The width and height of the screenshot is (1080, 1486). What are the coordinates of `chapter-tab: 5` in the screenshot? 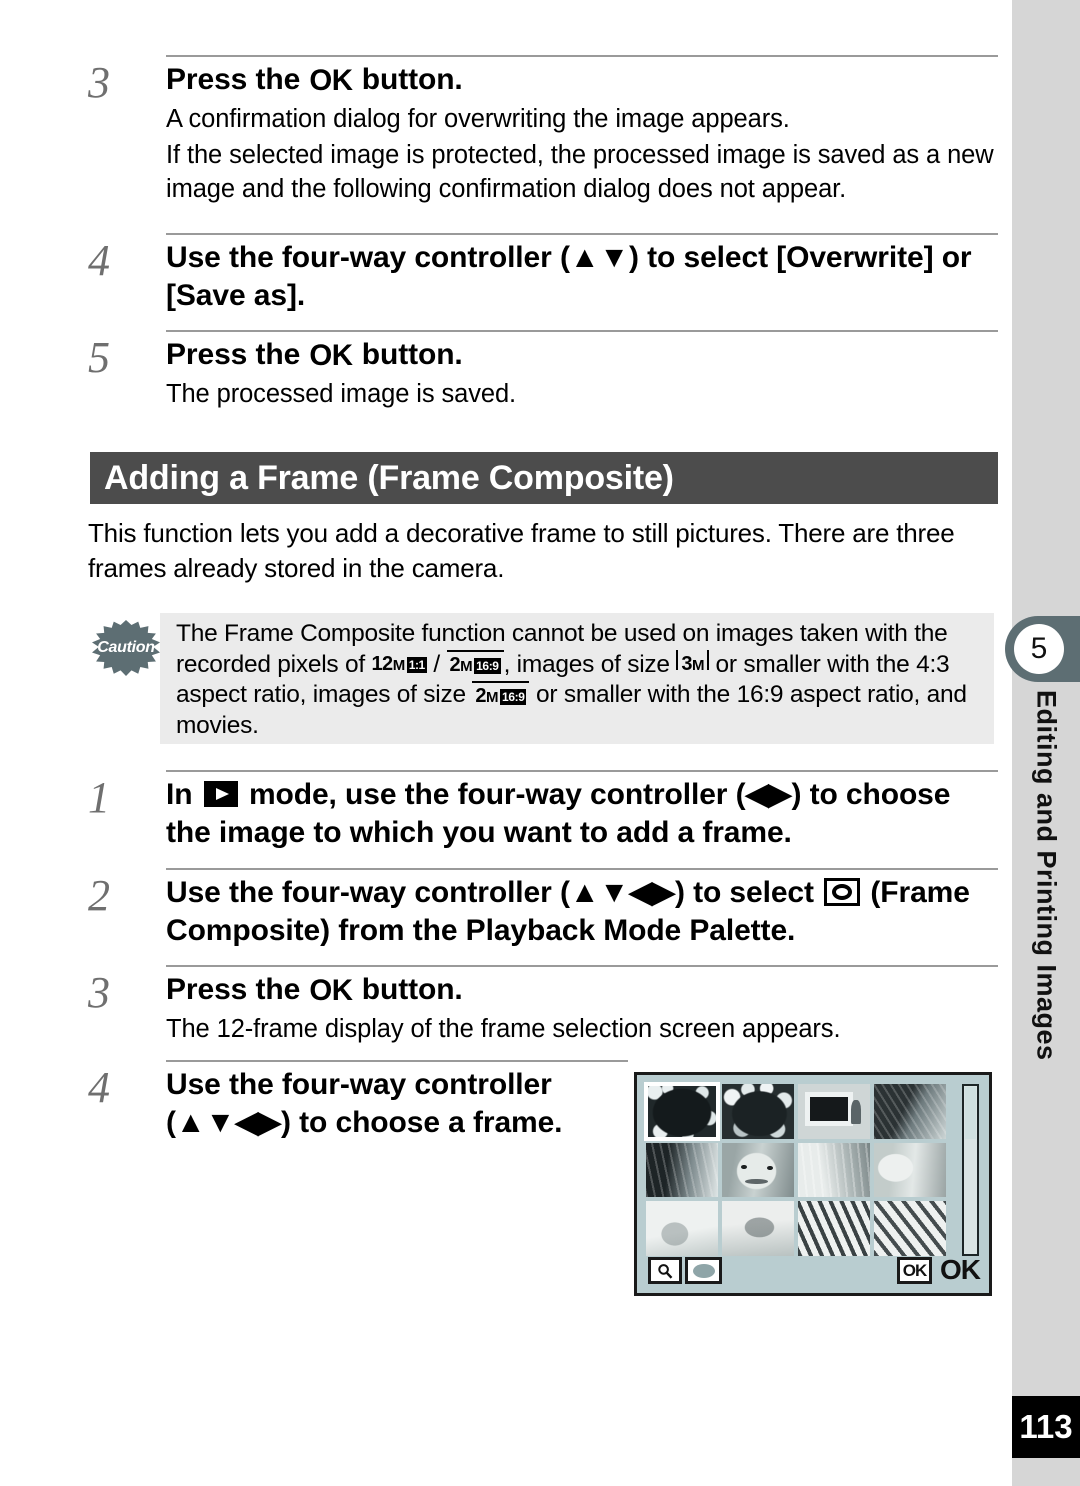 It's located at (1042, 649).